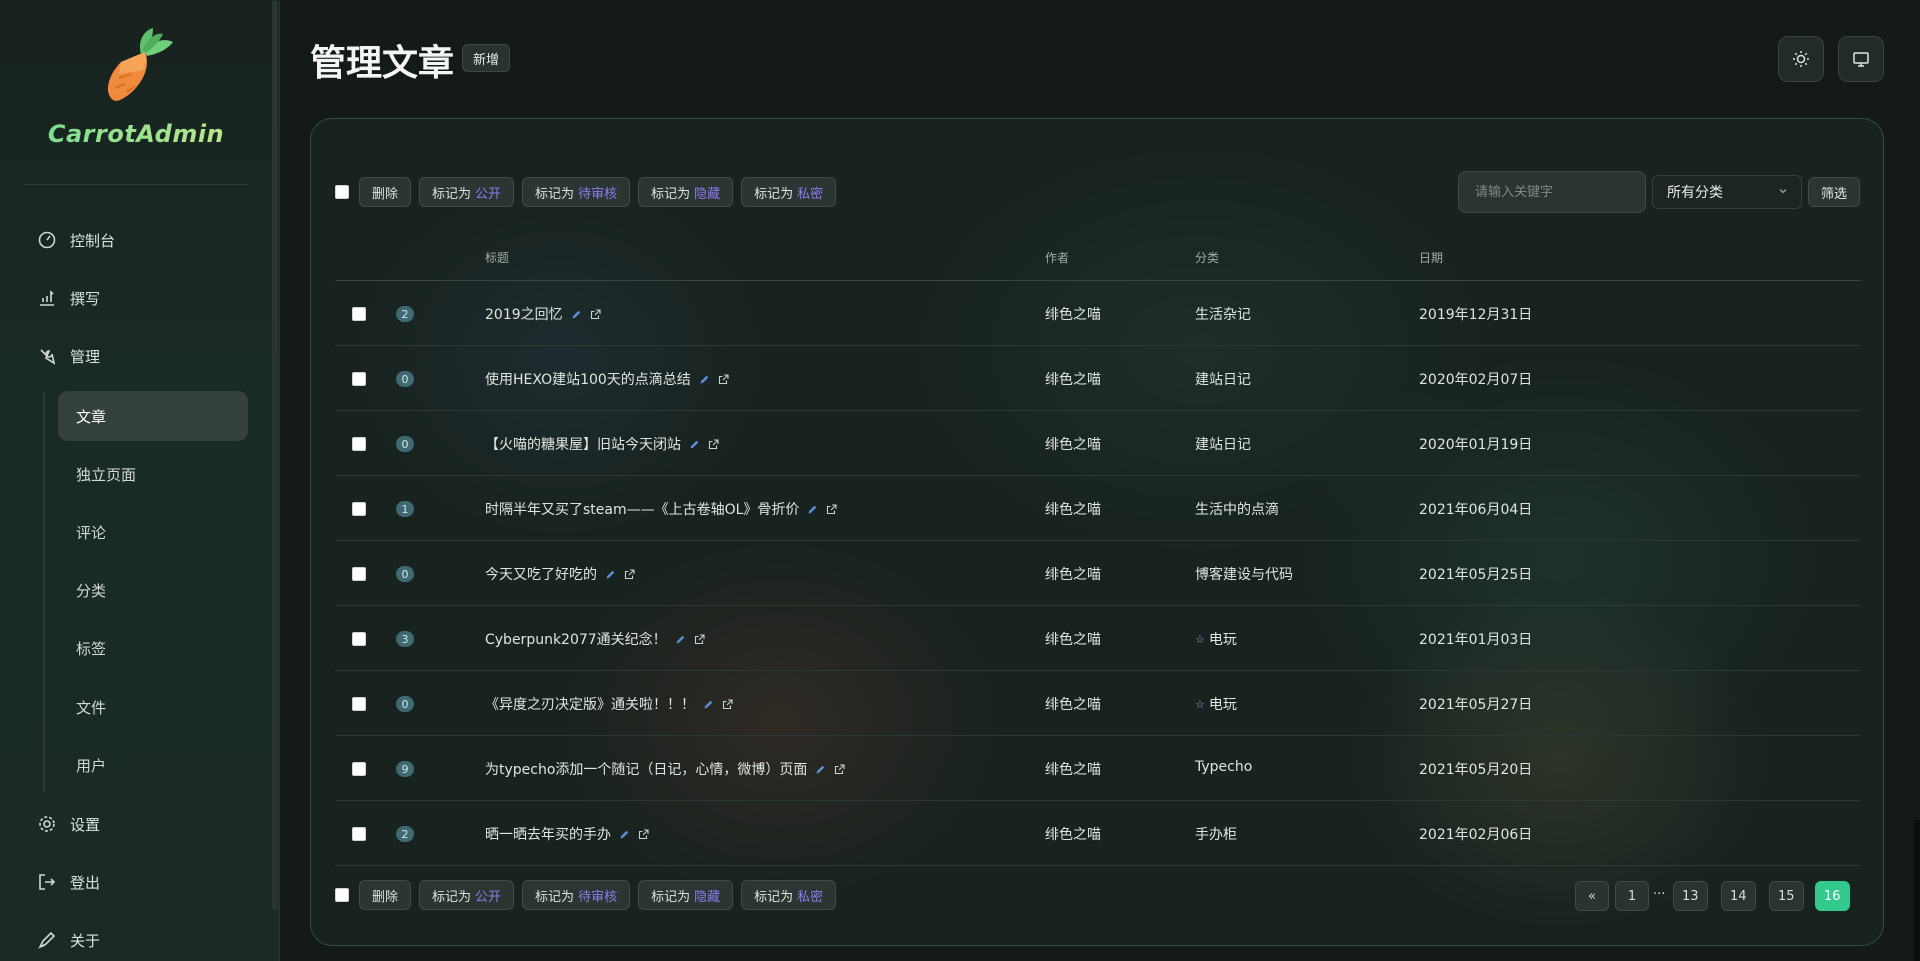  What do you see at coordinates (1738, 896) in the screenshot?
I see `page-button: 14` at bounding box center [1738, 896].